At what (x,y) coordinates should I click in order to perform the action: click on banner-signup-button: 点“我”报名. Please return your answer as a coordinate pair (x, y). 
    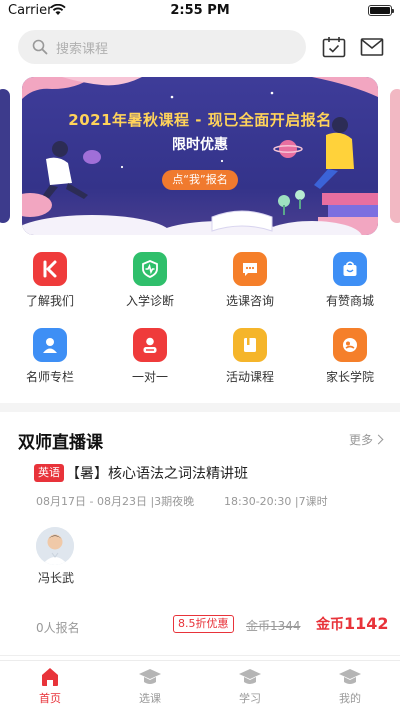
    Looking at the image, I should click on (200, 180).